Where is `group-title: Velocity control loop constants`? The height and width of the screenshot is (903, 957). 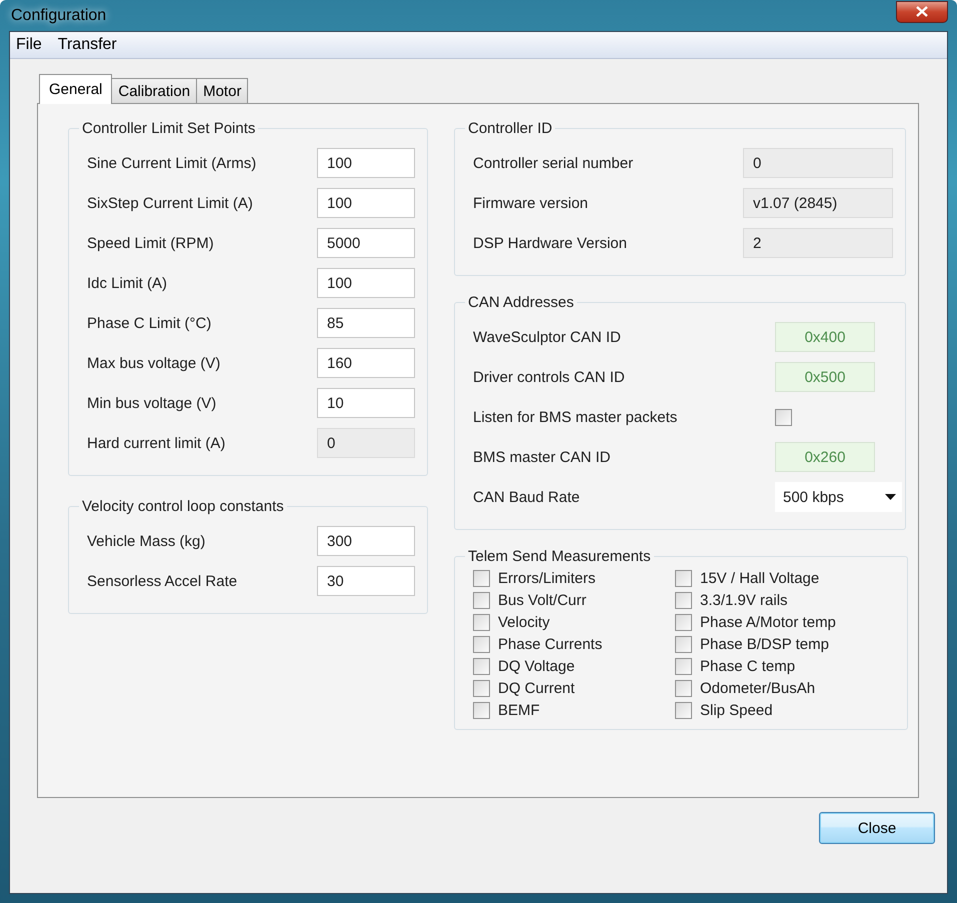 group-title: Velocity control loop constants is located at coordinates (183, 506).